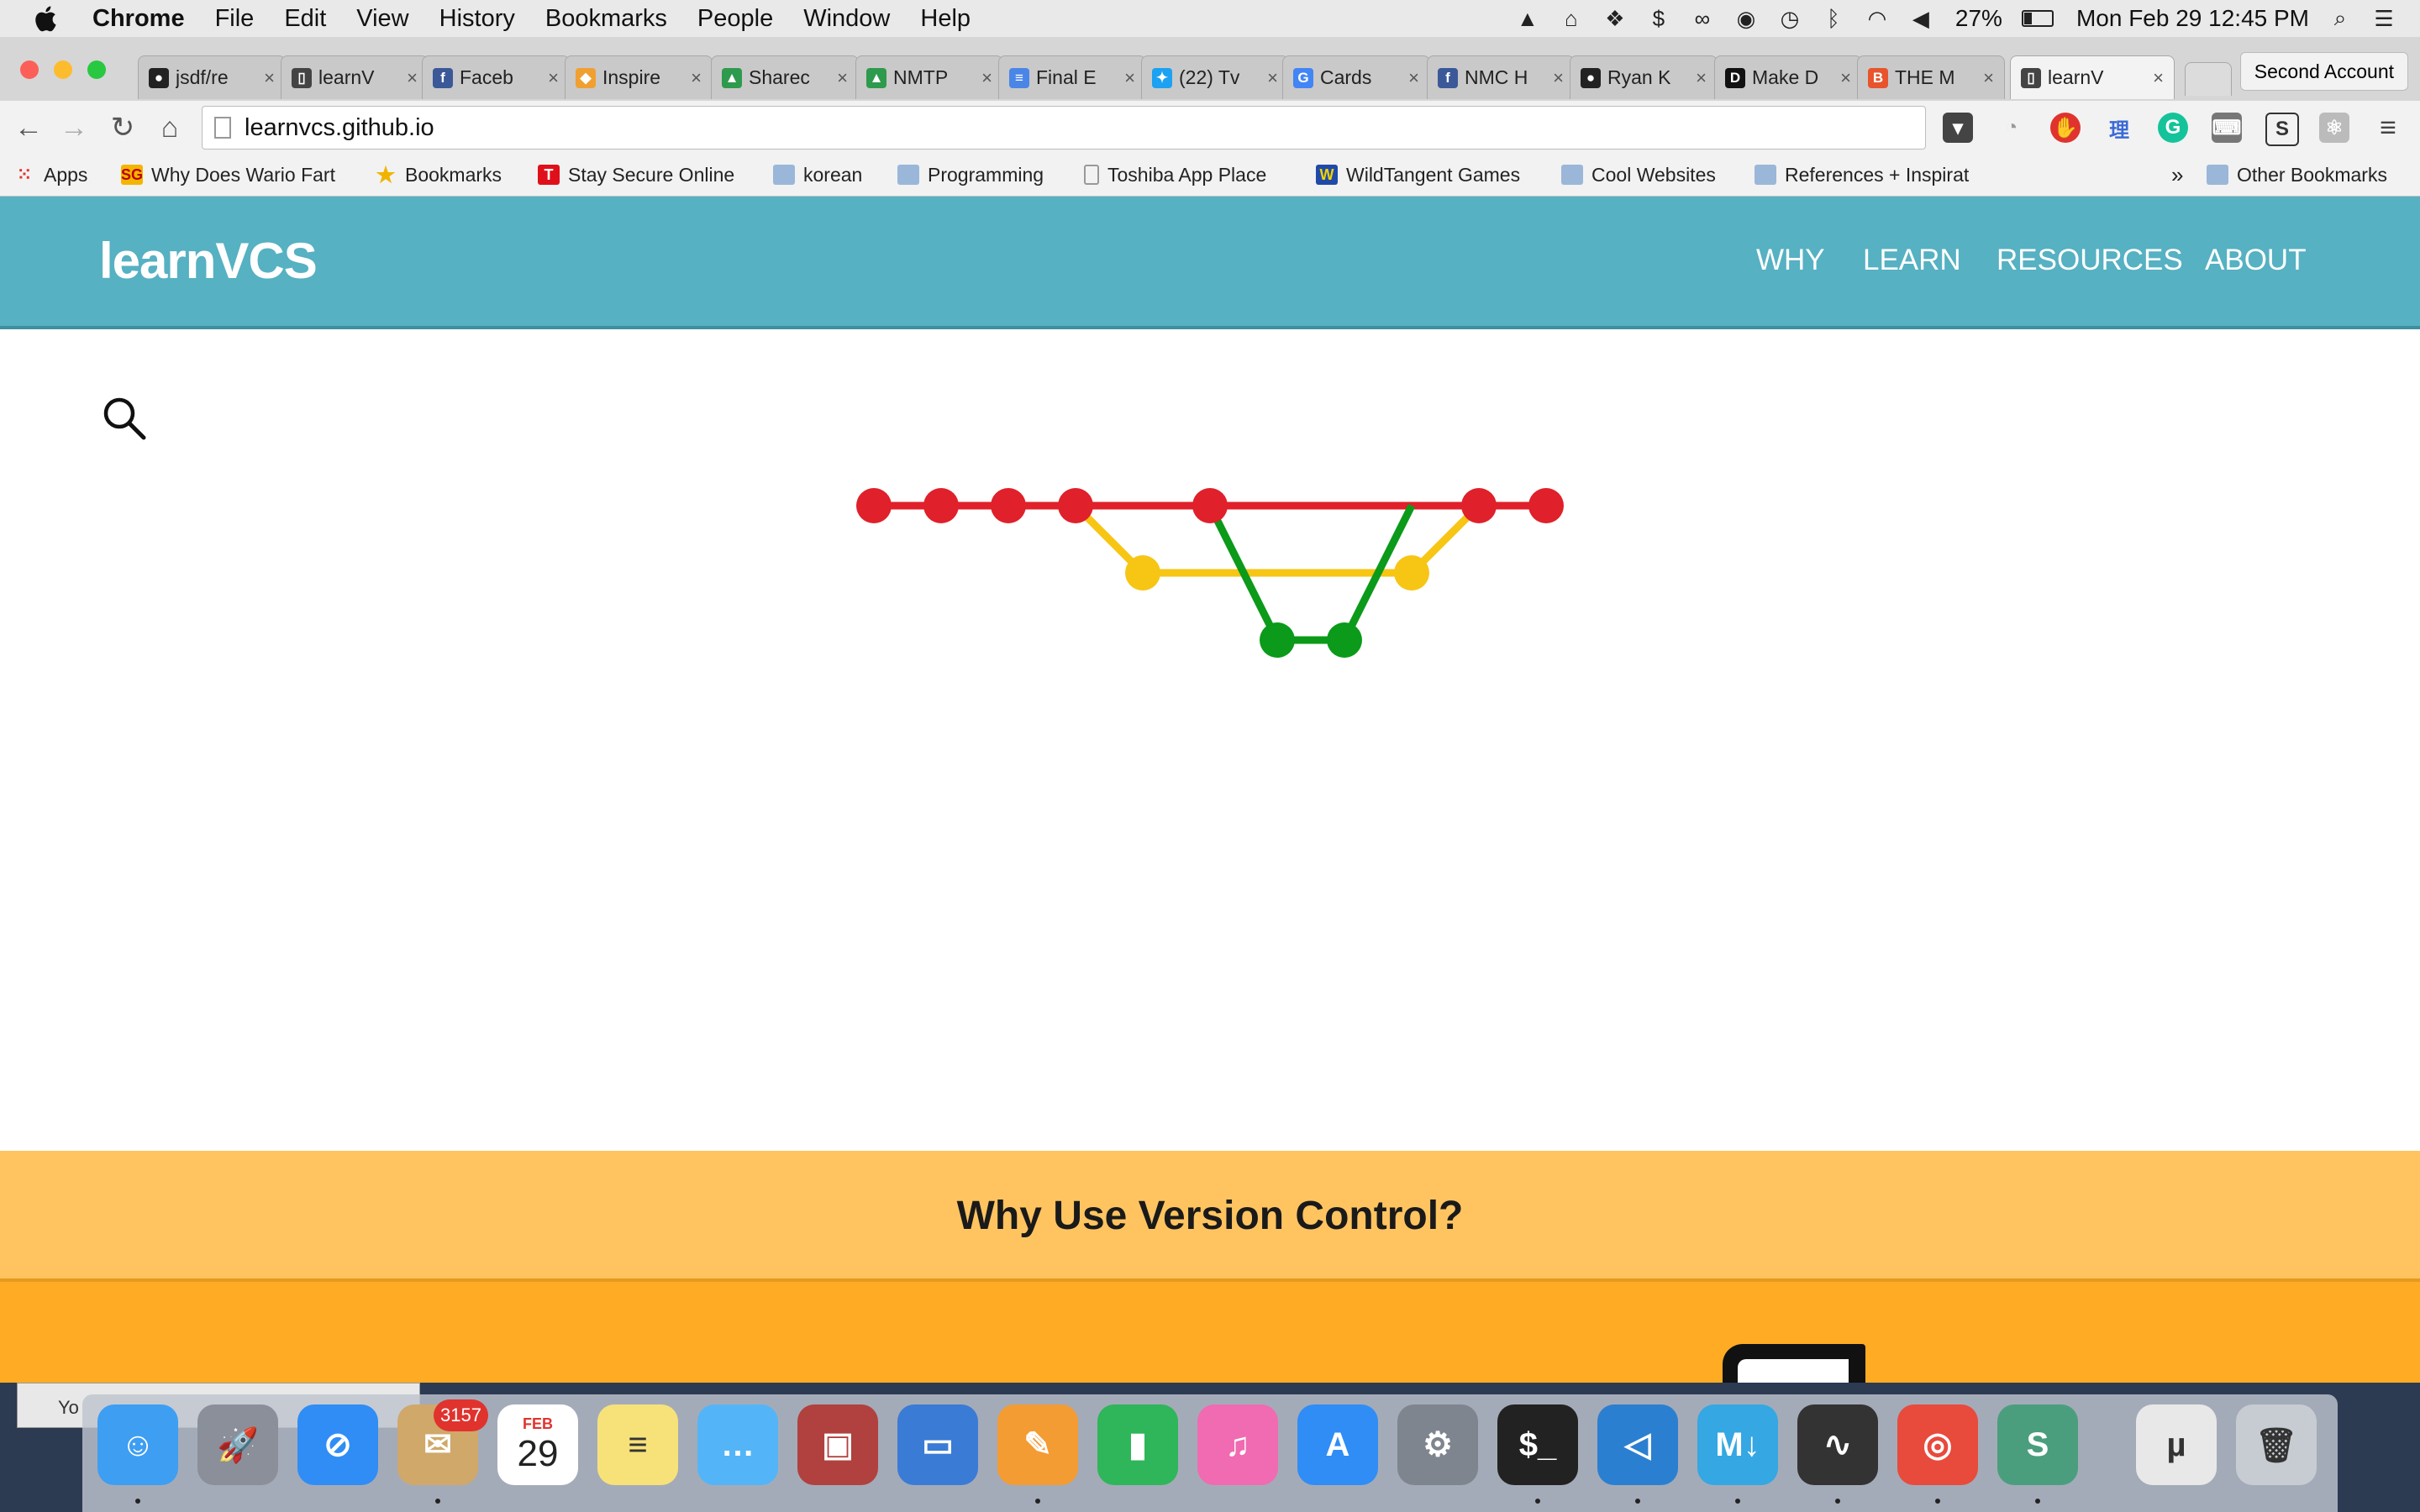 The width and height of the screenshot is (2420, 1512). Describe the element at coordinates (639, 77) in the screenshot. I see `browser-tab: ◆ Inspire ×` at that location.